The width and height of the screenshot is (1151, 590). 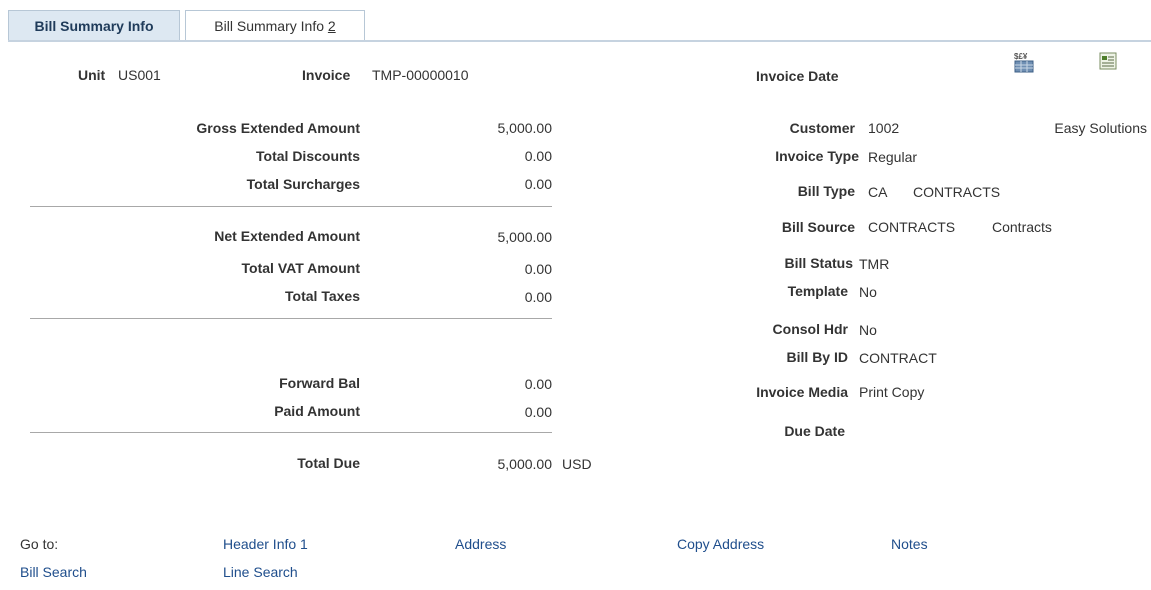 I want to click on tabstrip-divider, so click(x=579, y=41).